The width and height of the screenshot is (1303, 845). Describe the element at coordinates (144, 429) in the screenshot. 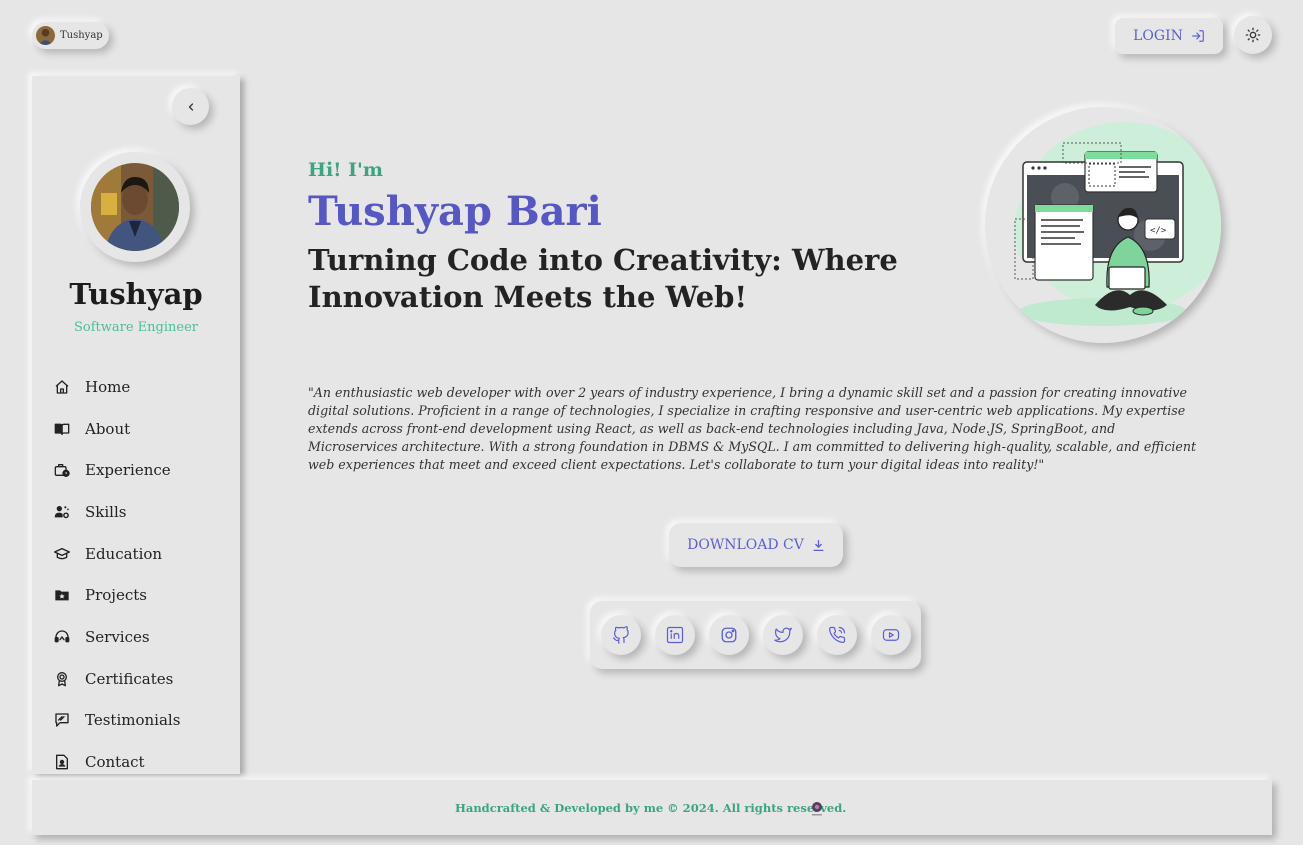

I see `sidebar-item-about: About` at that location.